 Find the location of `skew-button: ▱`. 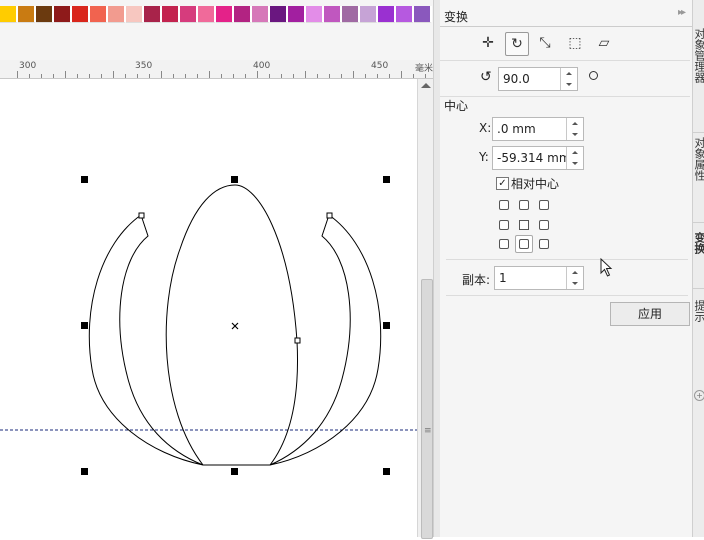

skew-button: ▱ is located at coordinates (604, 43).